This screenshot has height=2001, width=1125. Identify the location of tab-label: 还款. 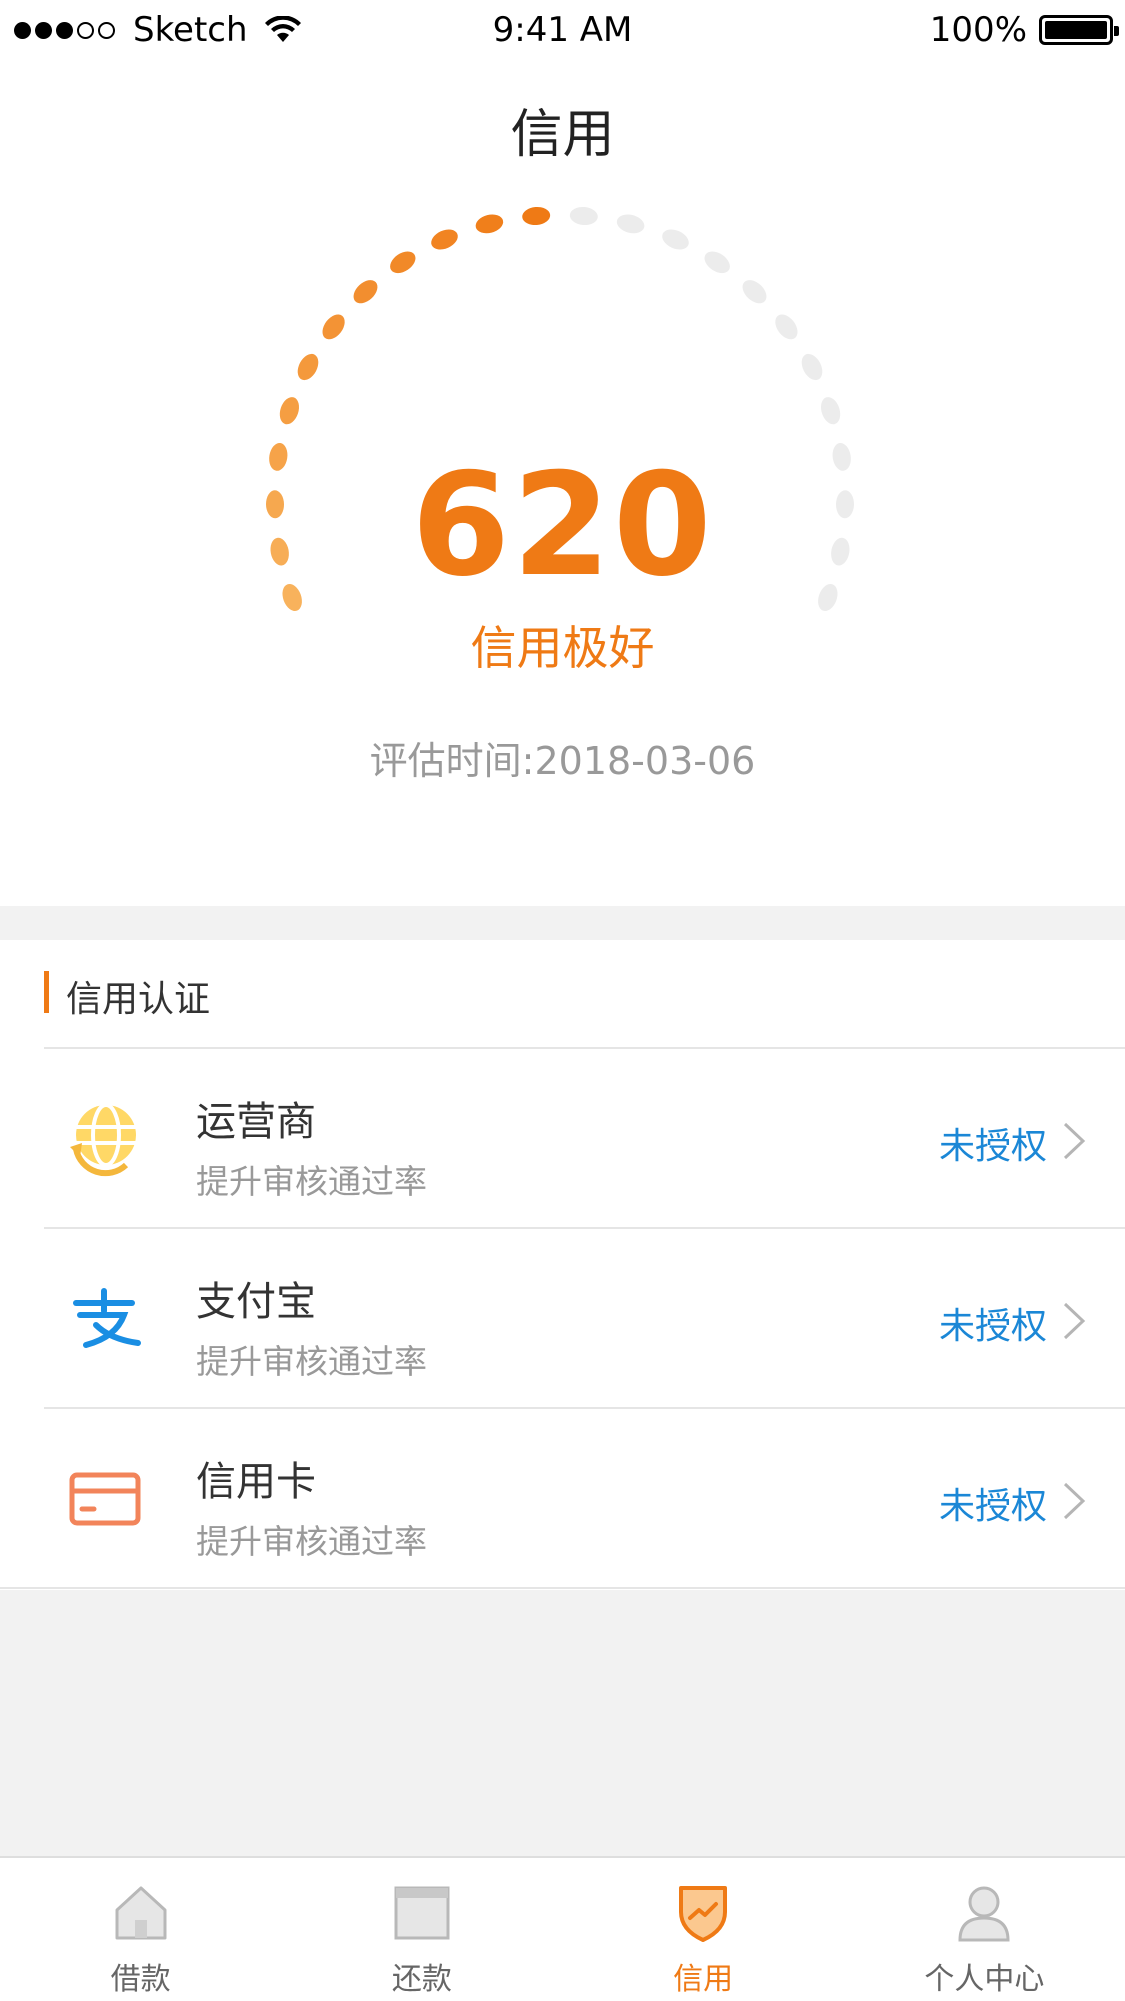
(421, 1979).